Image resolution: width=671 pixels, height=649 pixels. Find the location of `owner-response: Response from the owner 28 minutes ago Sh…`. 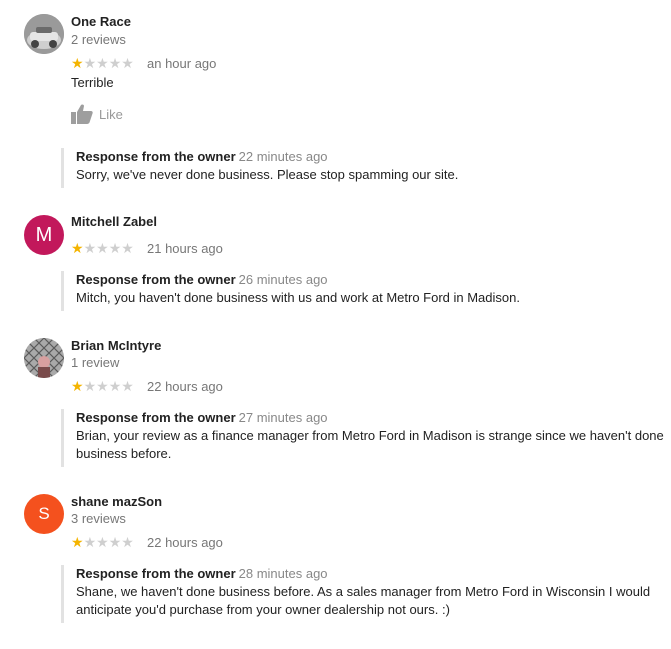

owner-response: Response from the owner 28 minutes ago Sh… is located at coordinates (365, 594).